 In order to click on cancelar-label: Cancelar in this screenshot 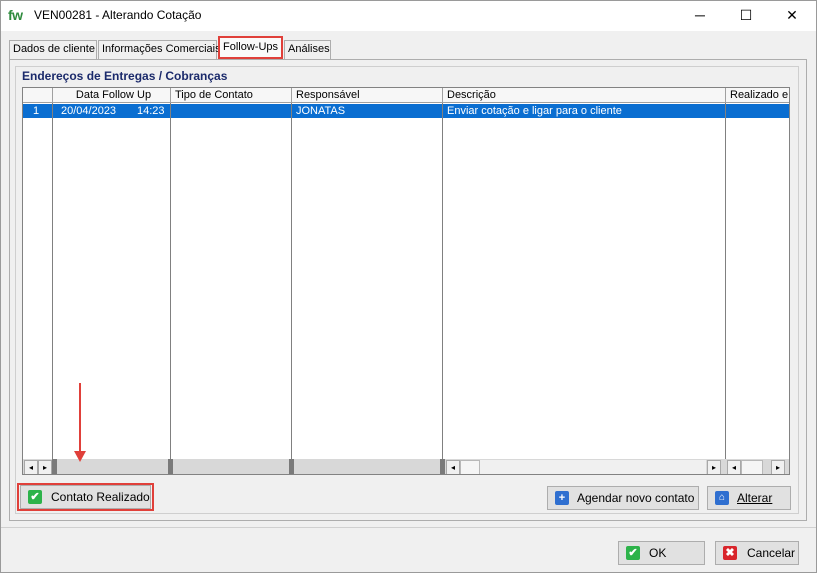, I will do `click(771, 553)`.